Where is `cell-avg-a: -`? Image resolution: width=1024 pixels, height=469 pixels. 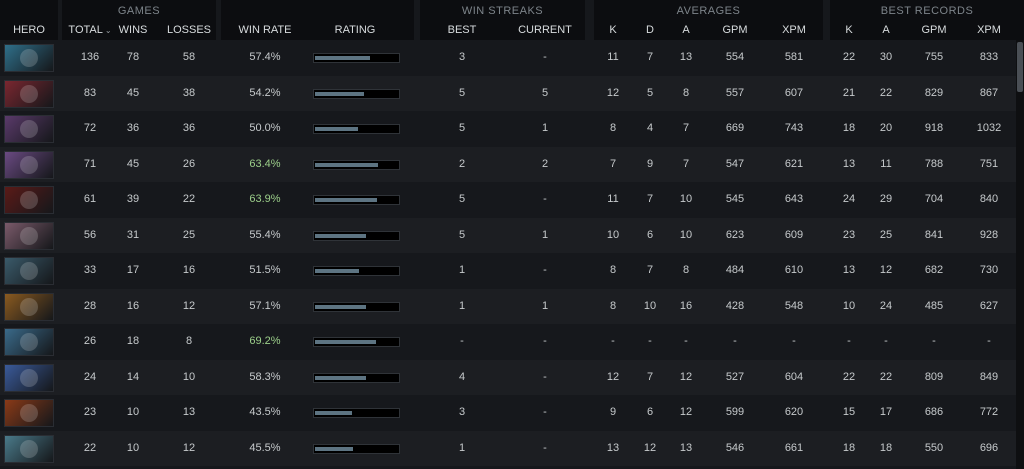 cell-avg-a: - is located at coordinates (686, 341).